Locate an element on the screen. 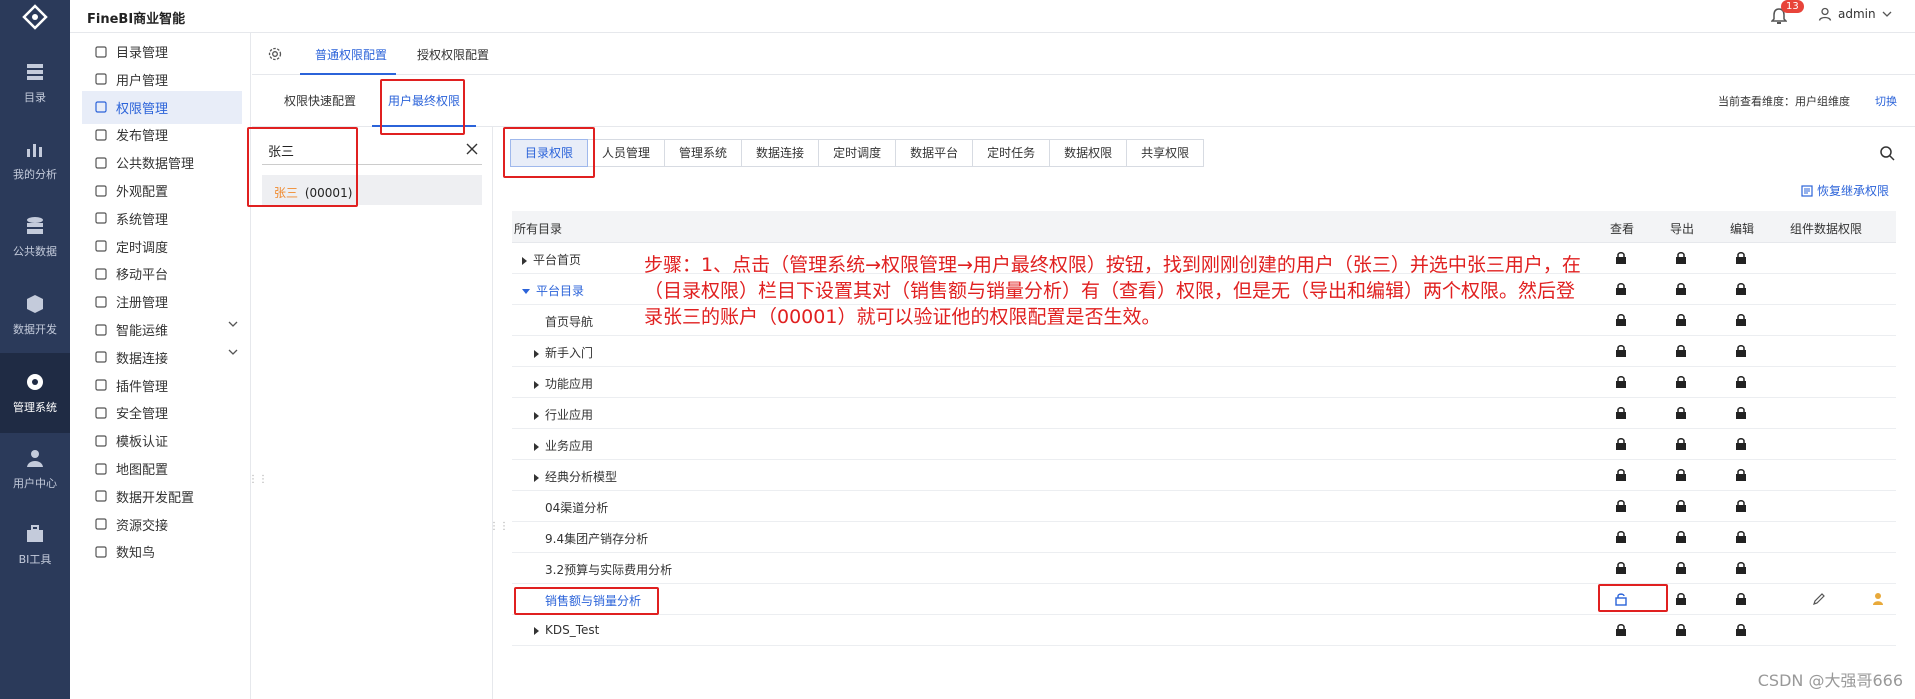 This screenshot has height=699, width=1915. highlight-view-permission is located at coordinates (1633, 598).